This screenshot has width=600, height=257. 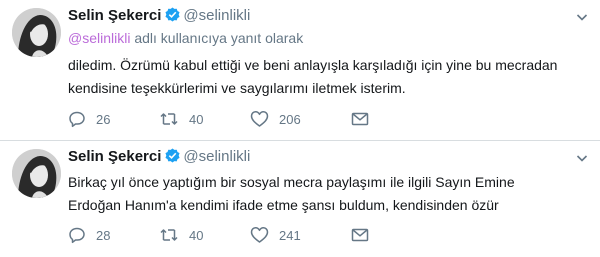 What do you see at coordinates (103, 235) in the screenshot?
I see `reply-count: 28` at bounding box center [103, 235].